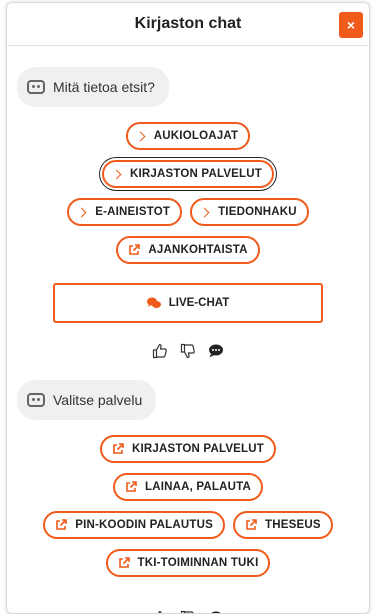 The width and height of the screenshot is (375, 614). Describe the element at coordinates (198, 487) in the screenshot. I see `option-label: LAINAA, PALAUTA` at that location.